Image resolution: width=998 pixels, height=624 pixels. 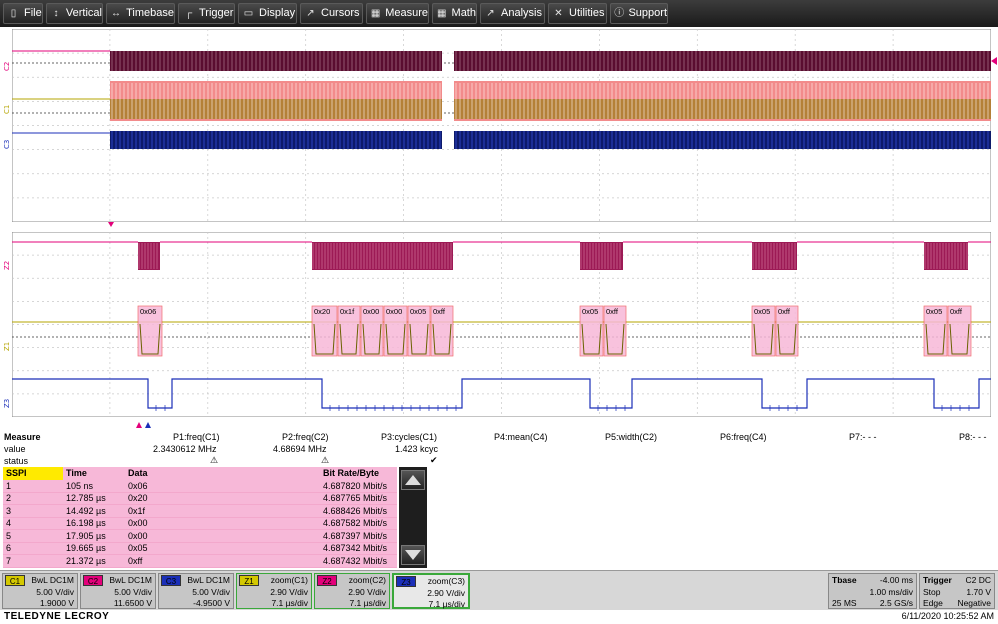 I want to click on table-cell: 0x1f, so click(x=222, y=511).